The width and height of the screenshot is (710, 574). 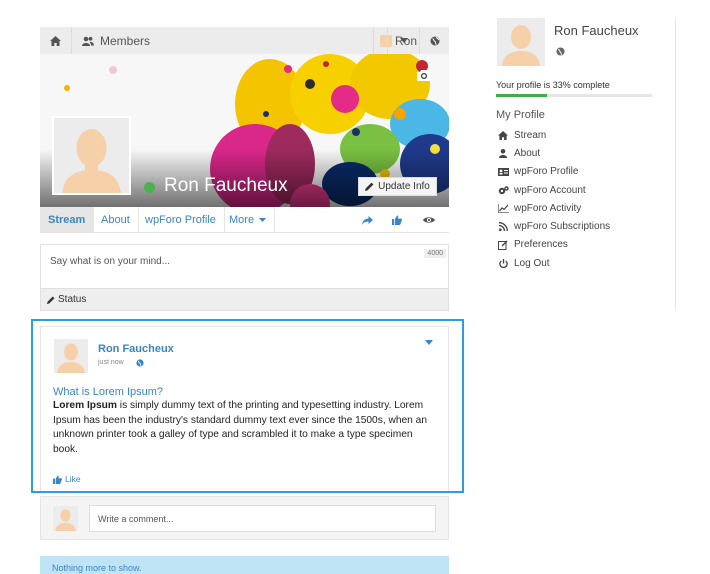 I want to click on user-dropdown-toggle, so click(x=403, y=40).